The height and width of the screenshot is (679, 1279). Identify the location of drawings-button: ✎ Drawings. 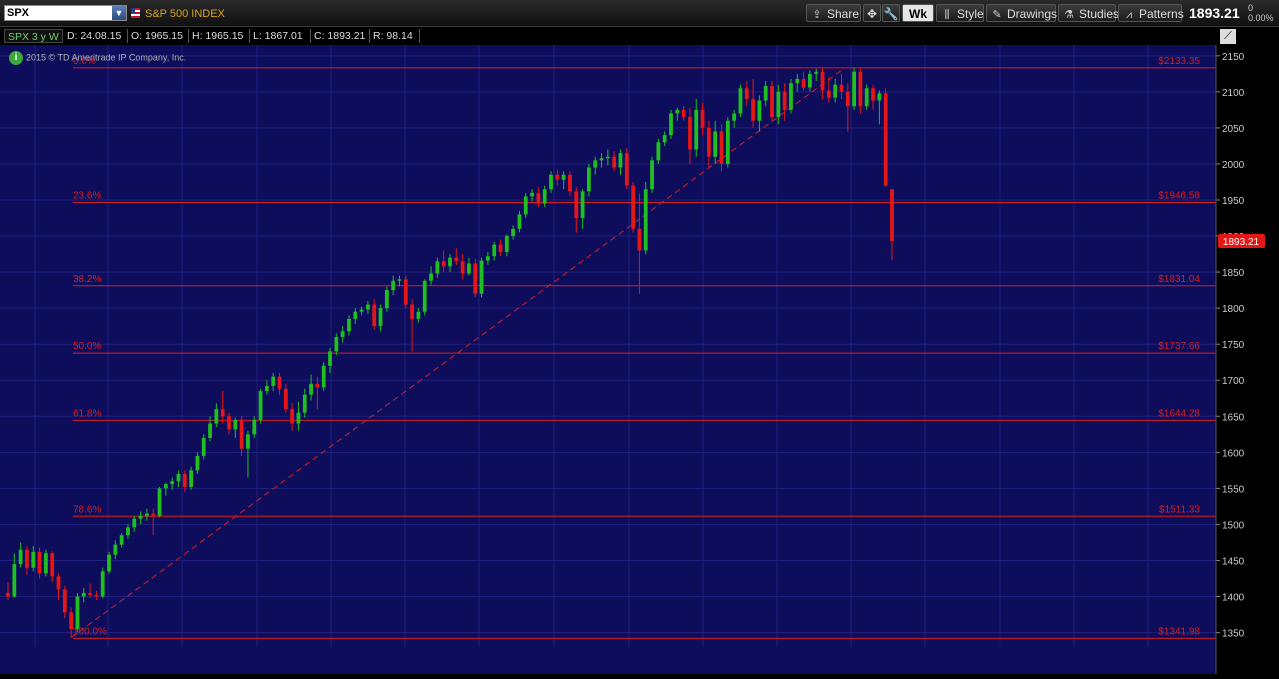
(1021, 13).